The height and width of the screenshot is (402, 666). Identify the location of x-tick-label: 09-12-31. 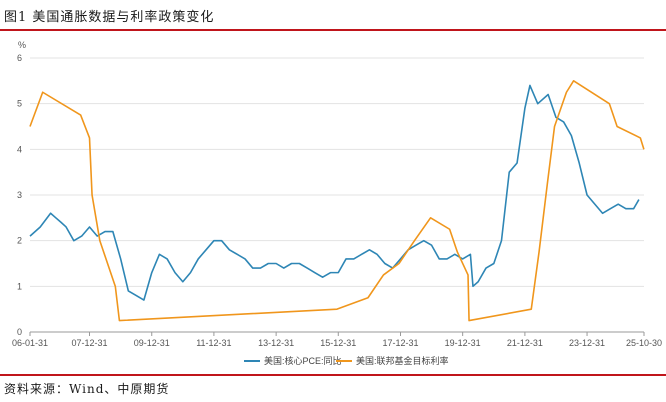
(152, 343).